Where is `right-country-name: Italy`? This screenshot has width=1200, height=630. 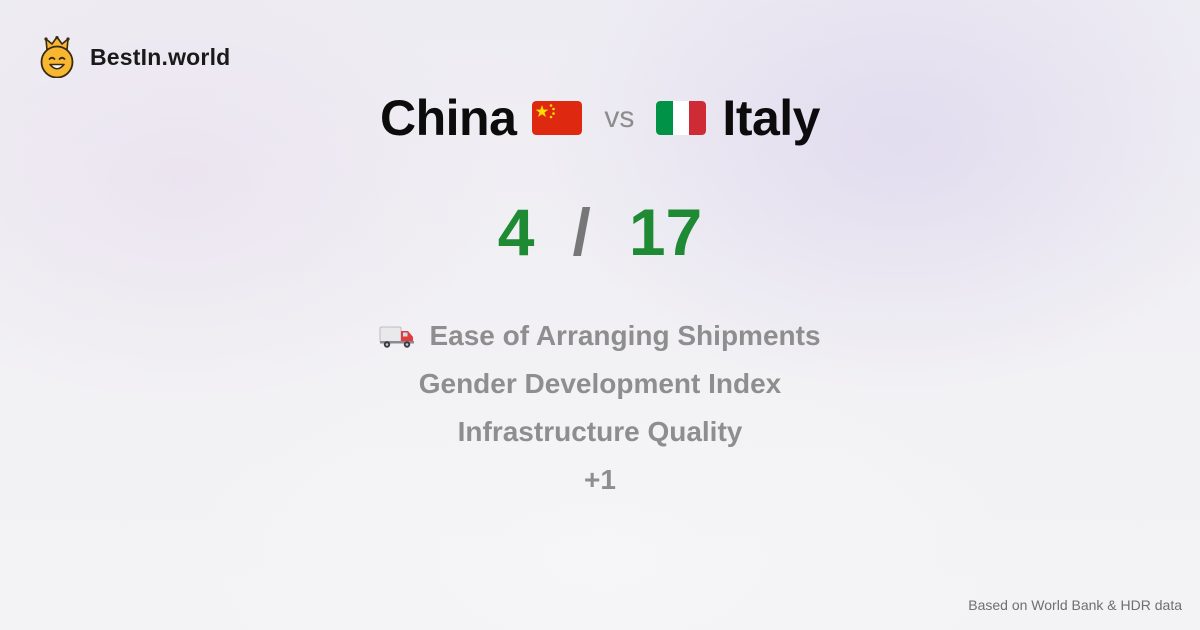 right-country-name: Italy is located at coordinates (771, 118).